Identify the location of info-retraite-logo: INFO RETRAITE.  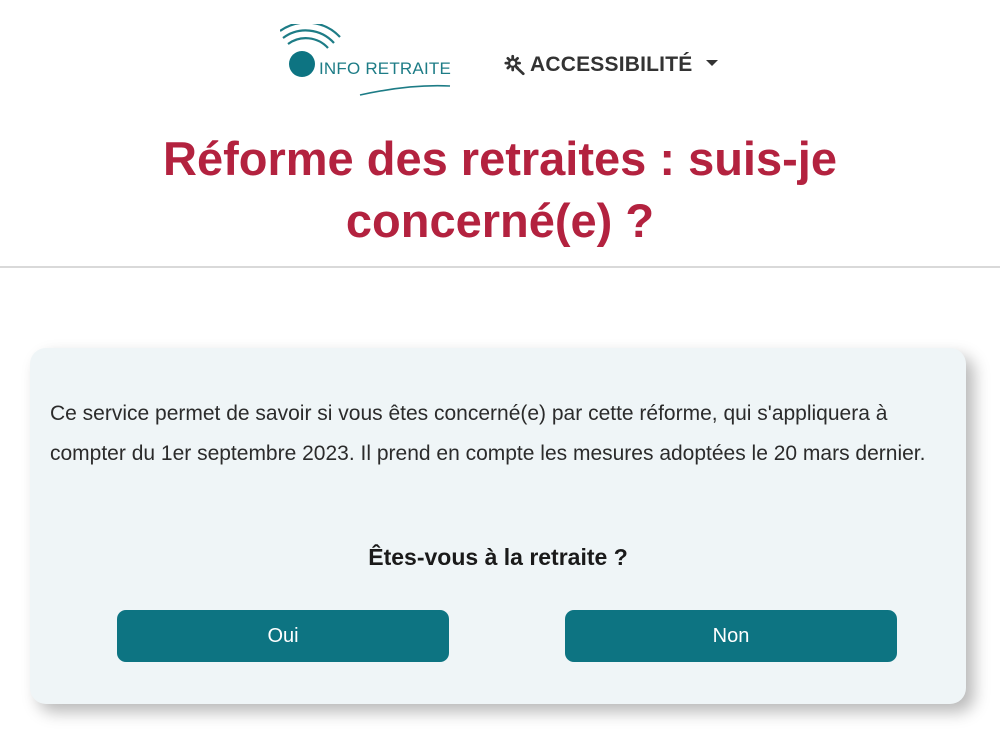
(367, 61).